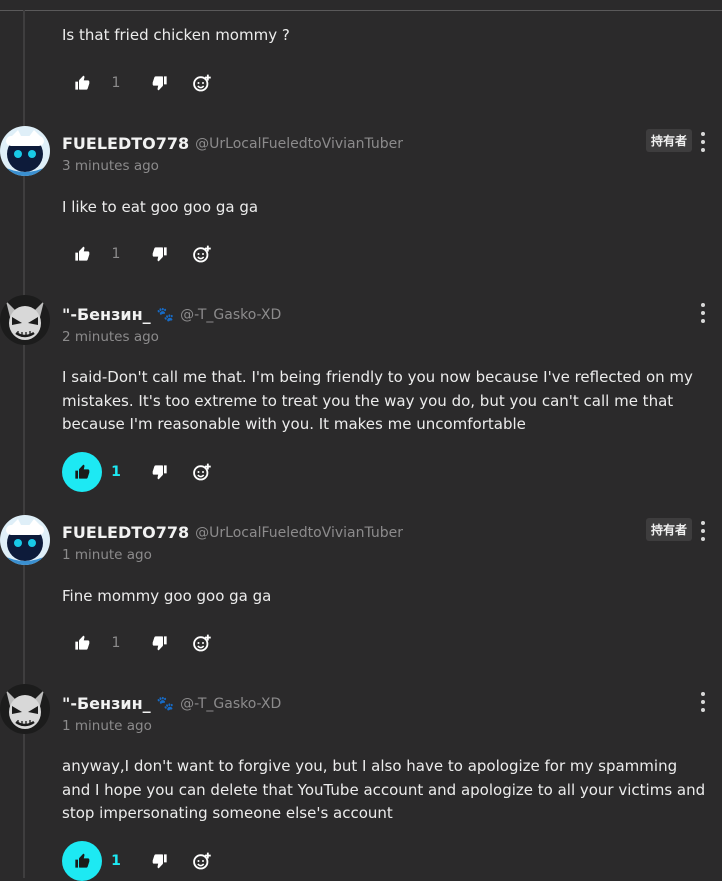 Image resolution: width=722 pixels, height=881 pixels. Describe the element at coordinates (110, 166) in the screenshot. I see `timestamp: 3 minutes ago` at that location.